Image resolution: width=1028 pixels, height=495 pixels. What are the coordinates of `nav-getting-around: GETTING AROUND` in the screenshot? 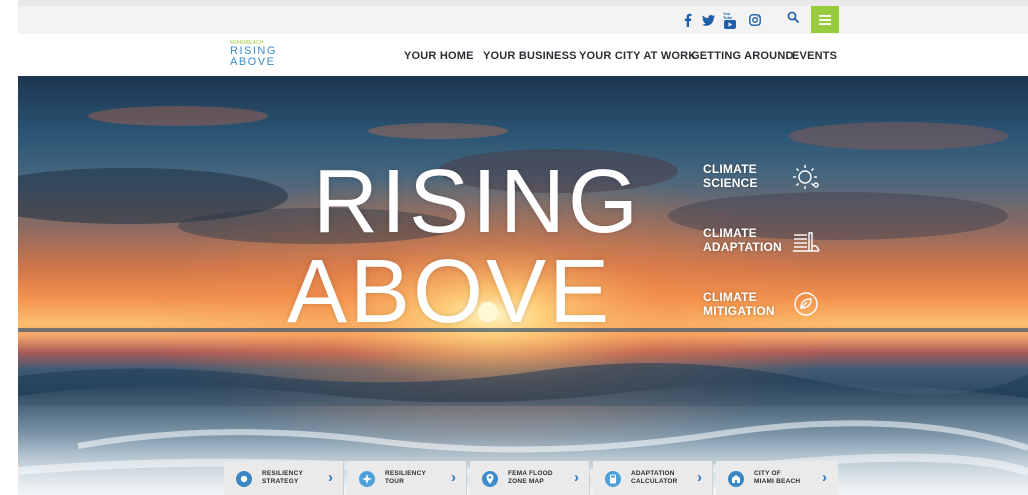 It's located at (742, 56).